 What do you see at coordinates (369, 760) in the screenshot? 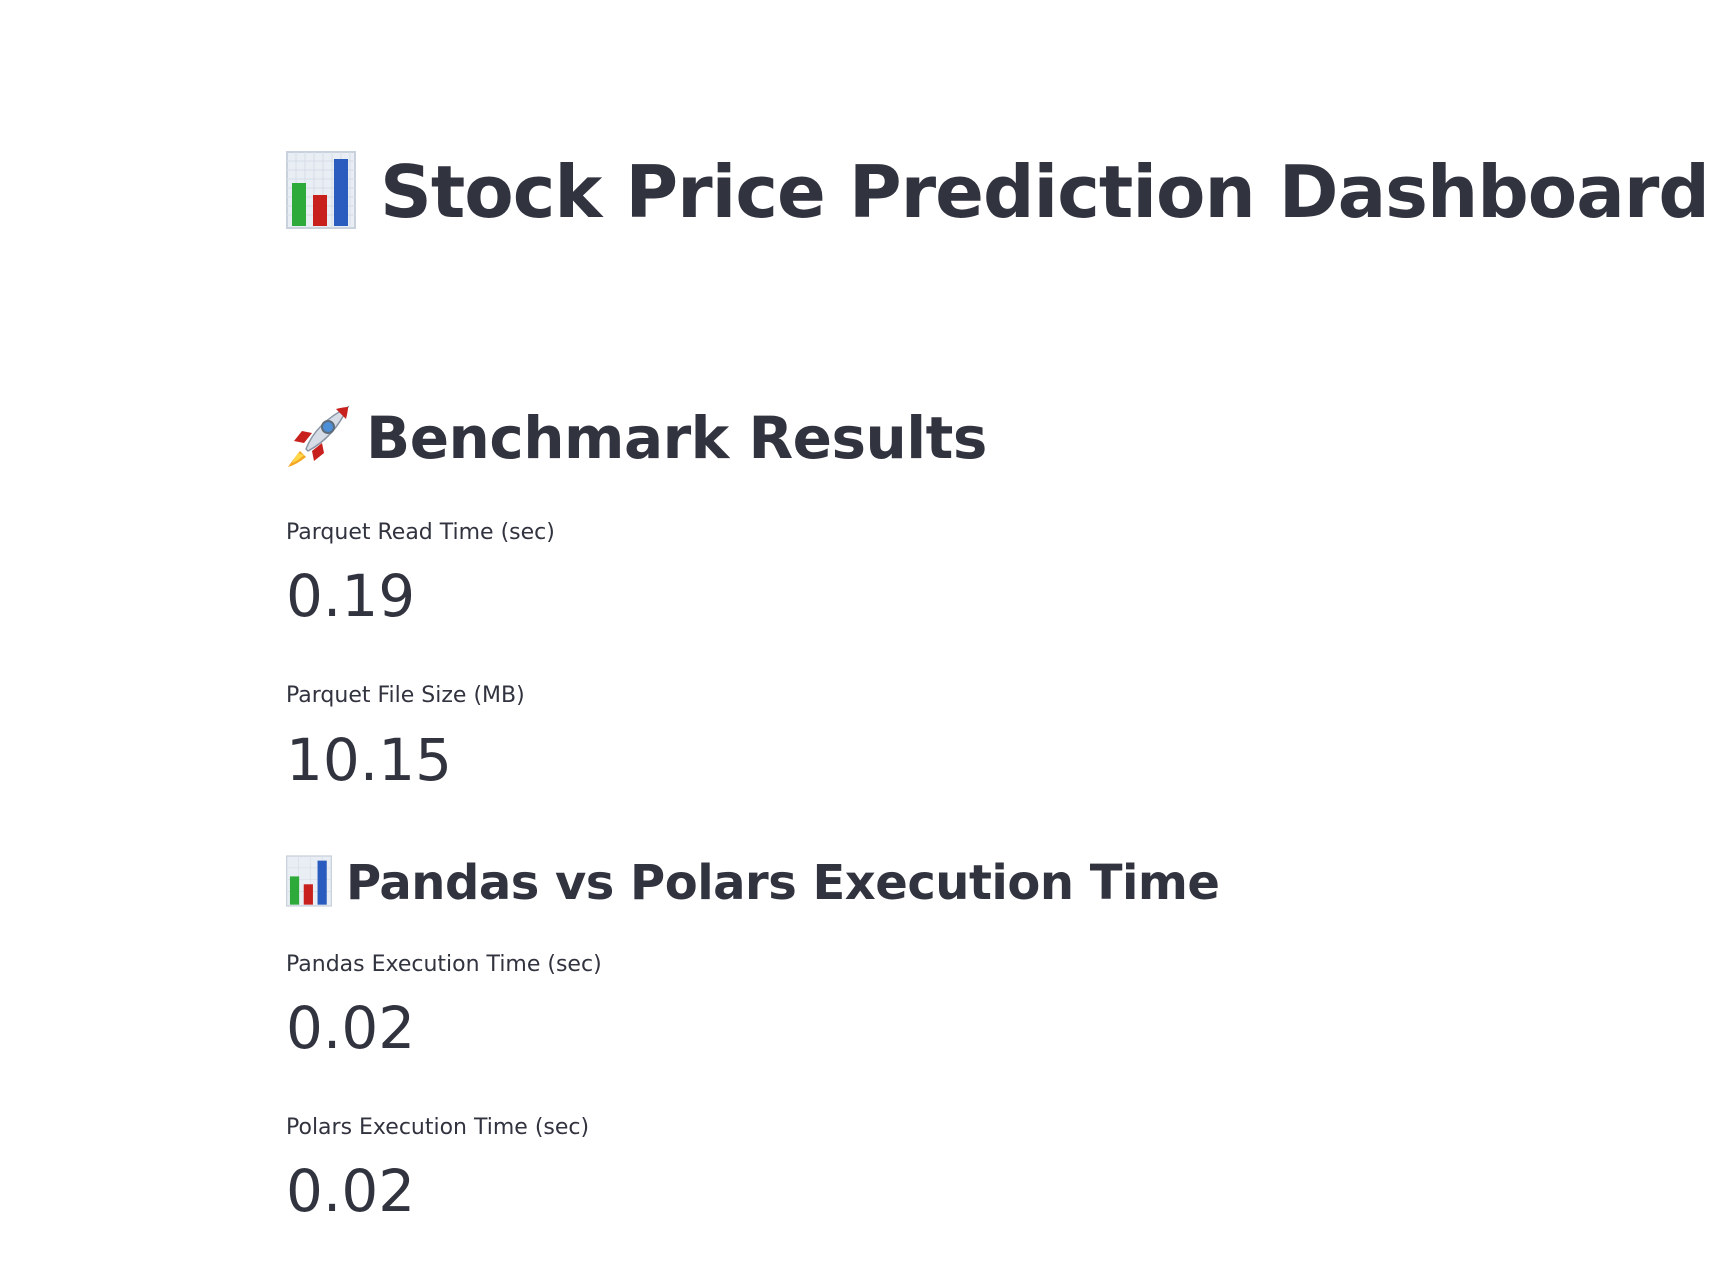
I see `metric-value-parquet-file-size: 10.15` at bounding box center [369, 760].